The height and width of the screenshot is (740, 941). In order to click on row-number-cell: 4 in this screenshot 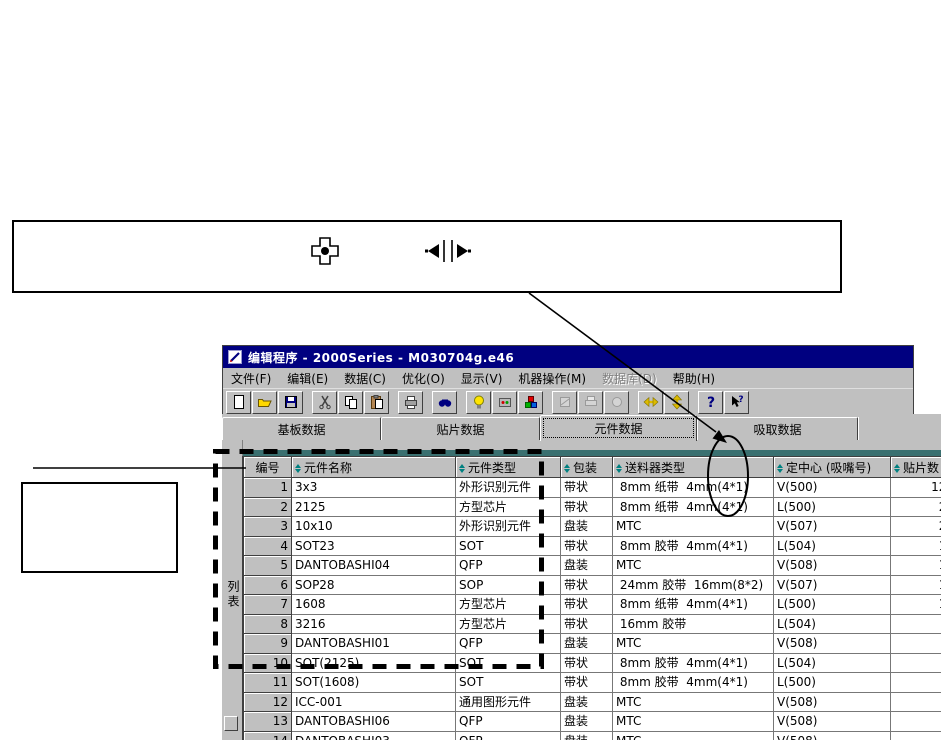, I will do `click(267, 545)`.